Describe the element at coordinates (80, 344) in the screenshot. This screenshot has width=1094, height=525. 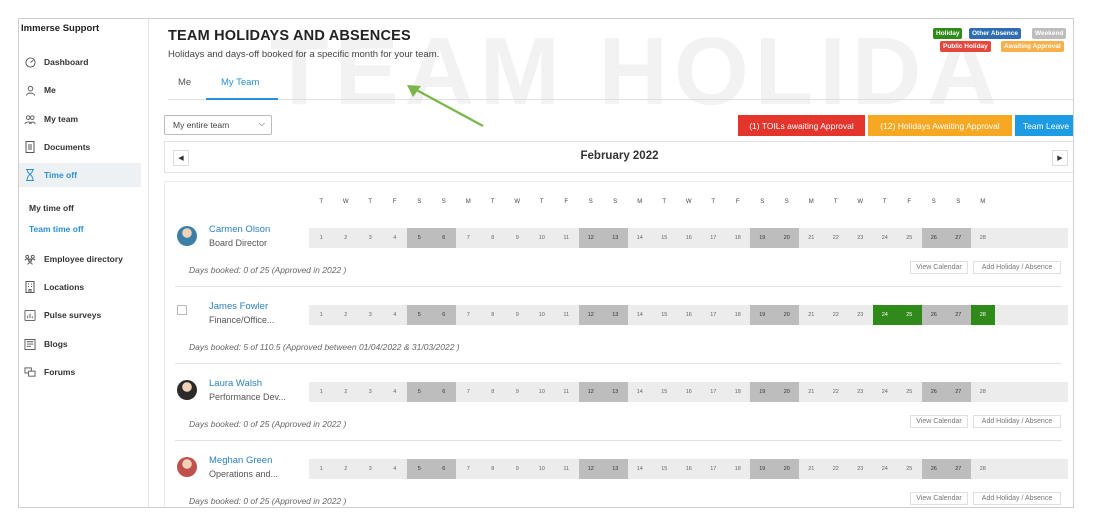
I see `sidebar-item-blogs: Blogs` at that location.